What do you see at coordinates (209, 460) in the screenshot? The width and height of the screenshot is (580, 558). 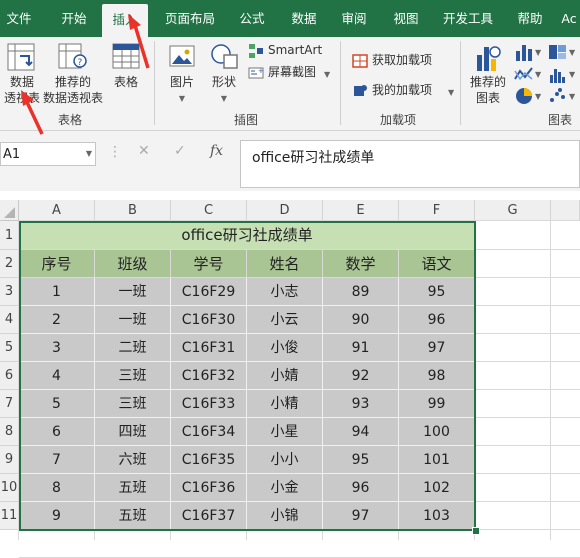 I see `data-cell: C16F35` at bounding box center [209, 460].